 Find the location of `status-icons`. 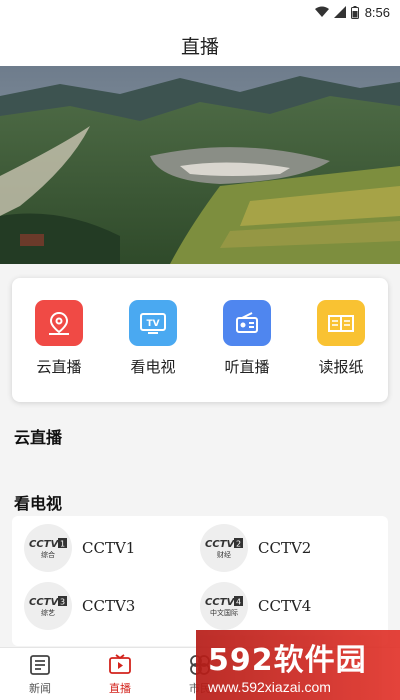

status-icons is located at coordinates (336, 12).